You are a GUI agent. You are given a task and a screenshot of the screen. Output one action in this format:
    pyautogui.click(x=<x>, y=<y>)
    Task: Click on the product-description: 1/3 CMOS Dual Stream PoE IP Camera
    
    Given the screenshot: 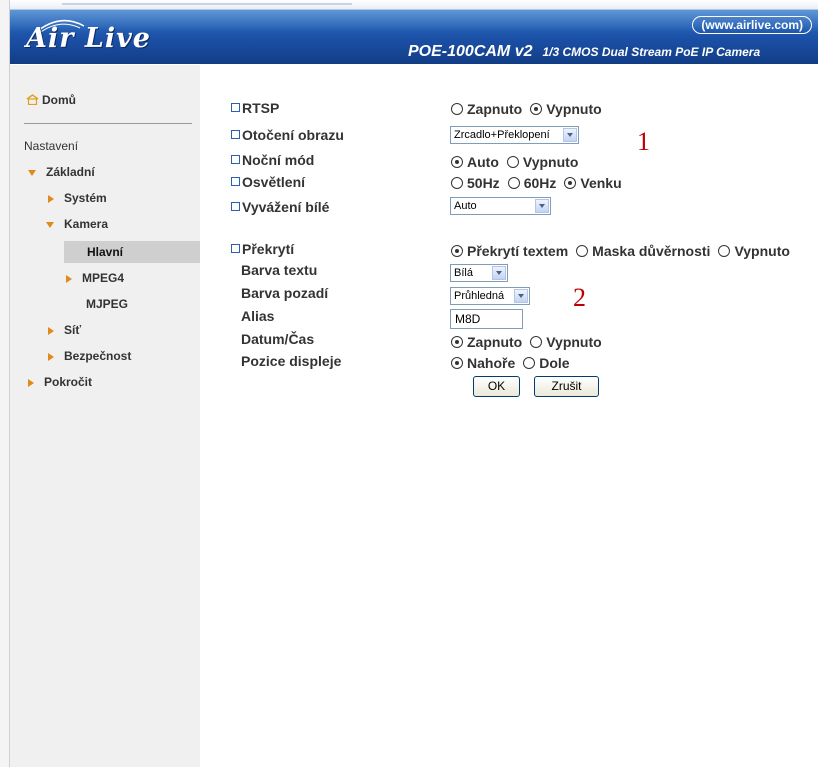 What is the action you would take?
    pyautogui.click(x=651, y=52)
    